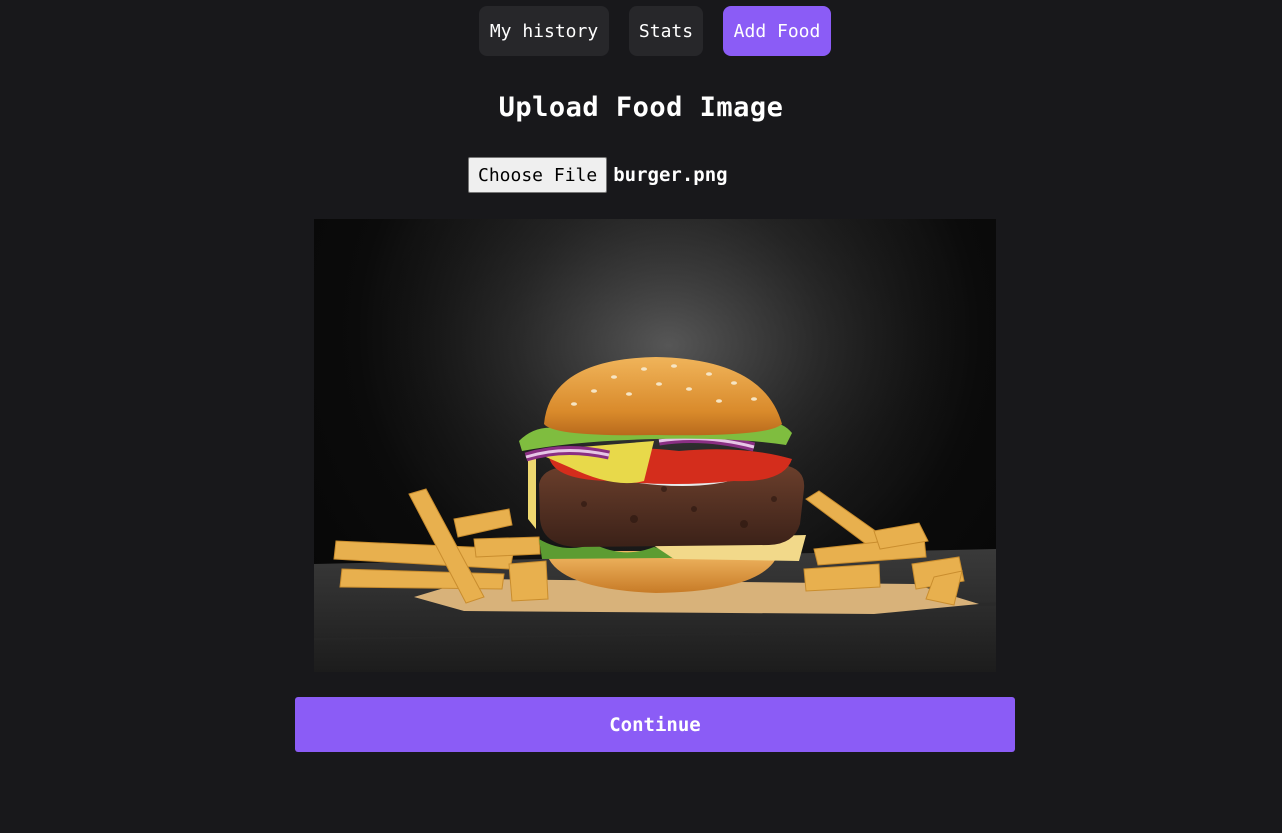 The height and width of the screenshot is (833, 1282). What do you see at coordinates (538, 175) in the screenshot?
I see `choose-file-button: Choose File` at bounding box center [538, 175].